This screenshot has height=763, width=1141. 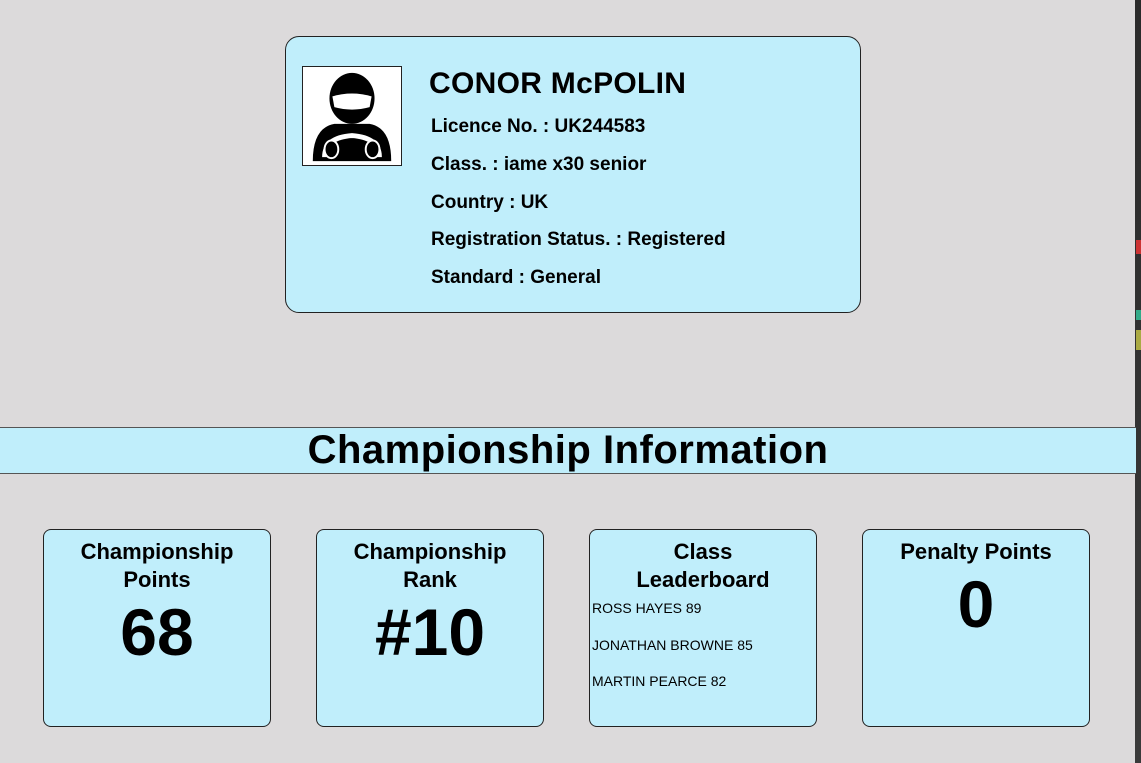 I want to click on championship-rank-card: Championship Rank #10, so click(x=430, y=628).